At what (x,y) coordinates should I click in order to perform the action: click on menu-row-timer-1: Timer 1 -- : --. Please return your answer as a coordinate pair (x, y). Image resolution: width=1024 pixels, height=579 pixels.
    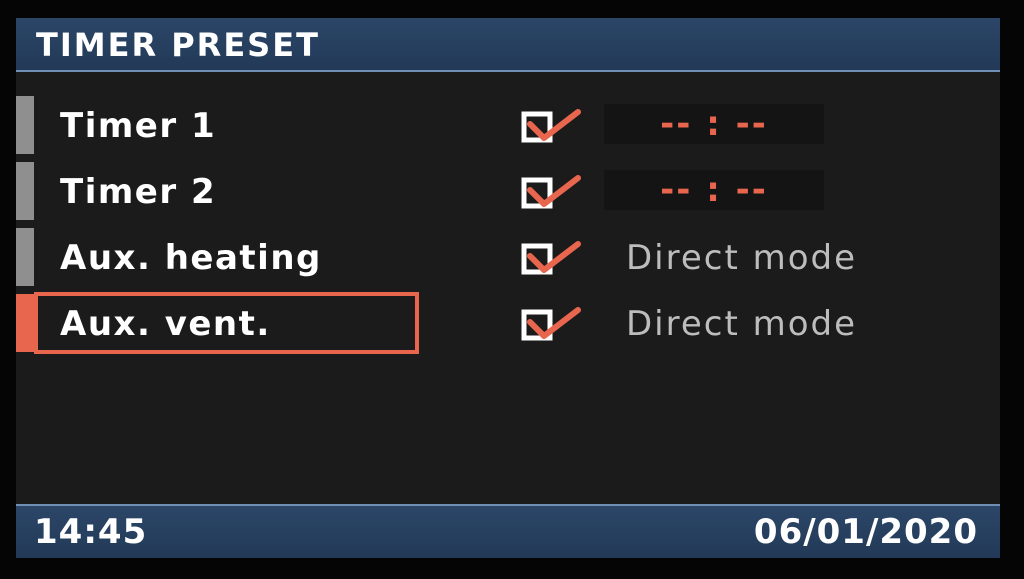
    Looking at the image, I should click on (508, 125).